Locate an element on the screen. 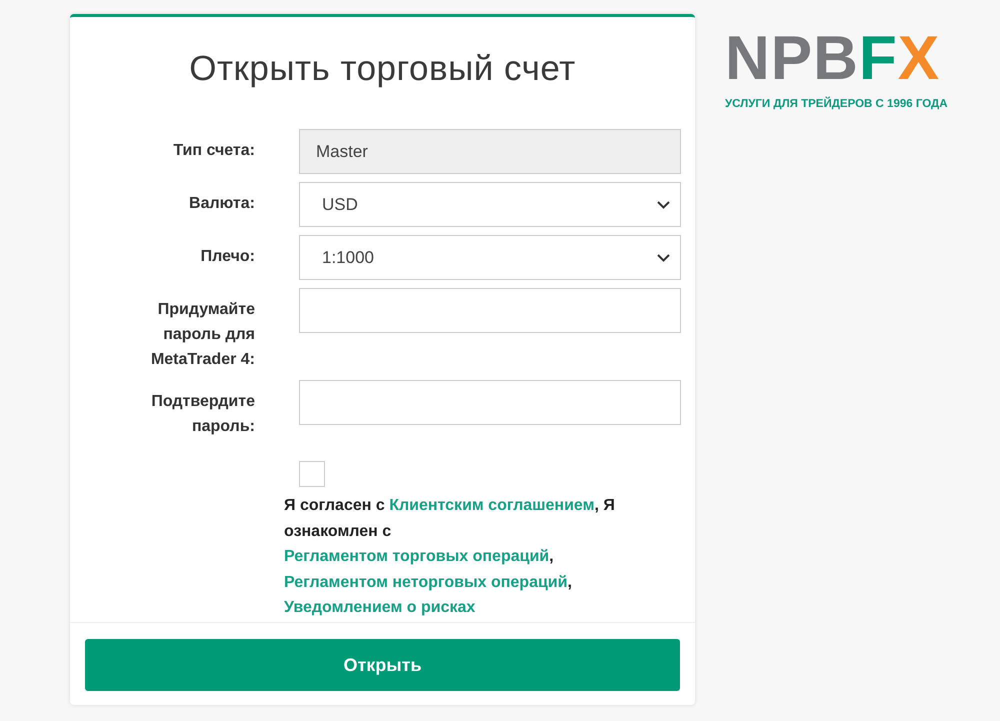 The height and width of the screenshot is (721, 1000). form-title: Открыть торговый счет is located at coordinates (382, 69).